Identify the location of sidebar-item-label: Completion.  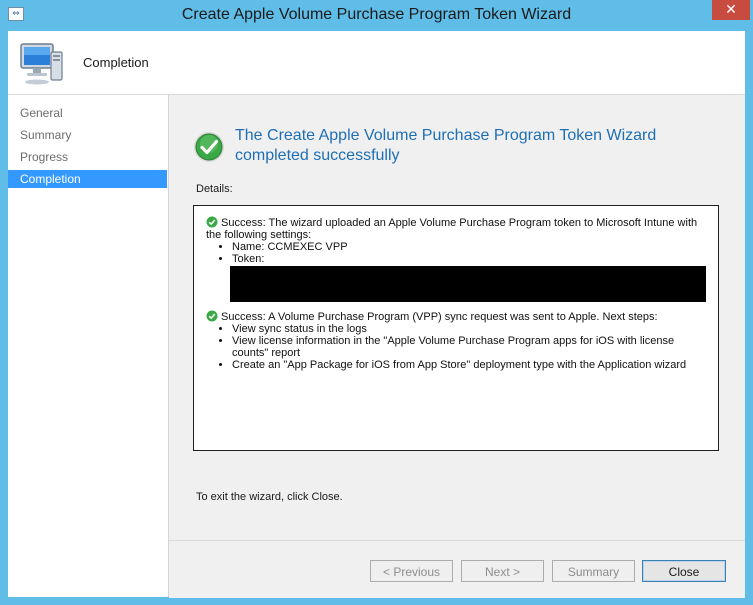
(50, 179).